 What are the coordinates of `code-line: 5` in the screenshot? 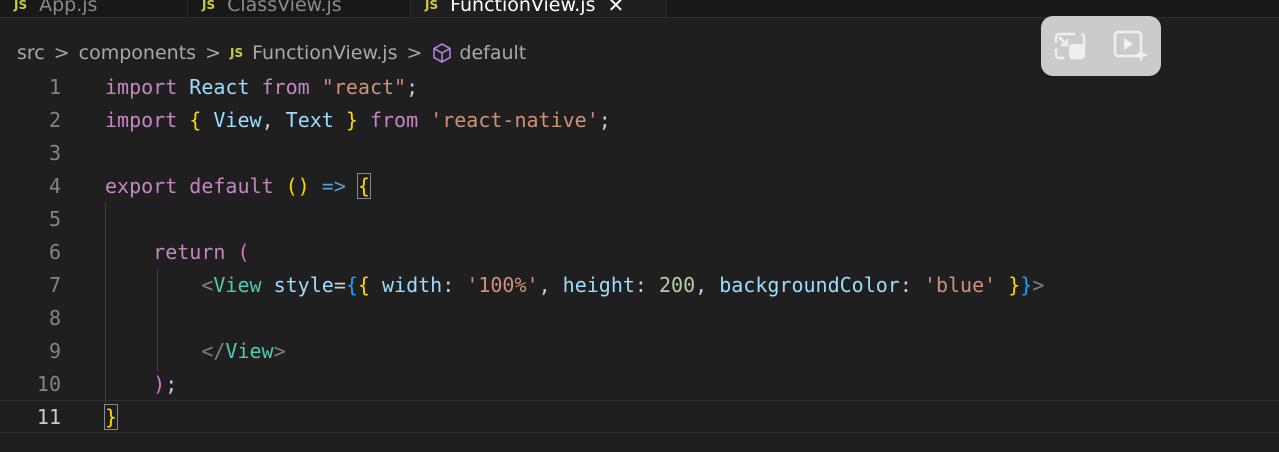 It's located at (639, 218).